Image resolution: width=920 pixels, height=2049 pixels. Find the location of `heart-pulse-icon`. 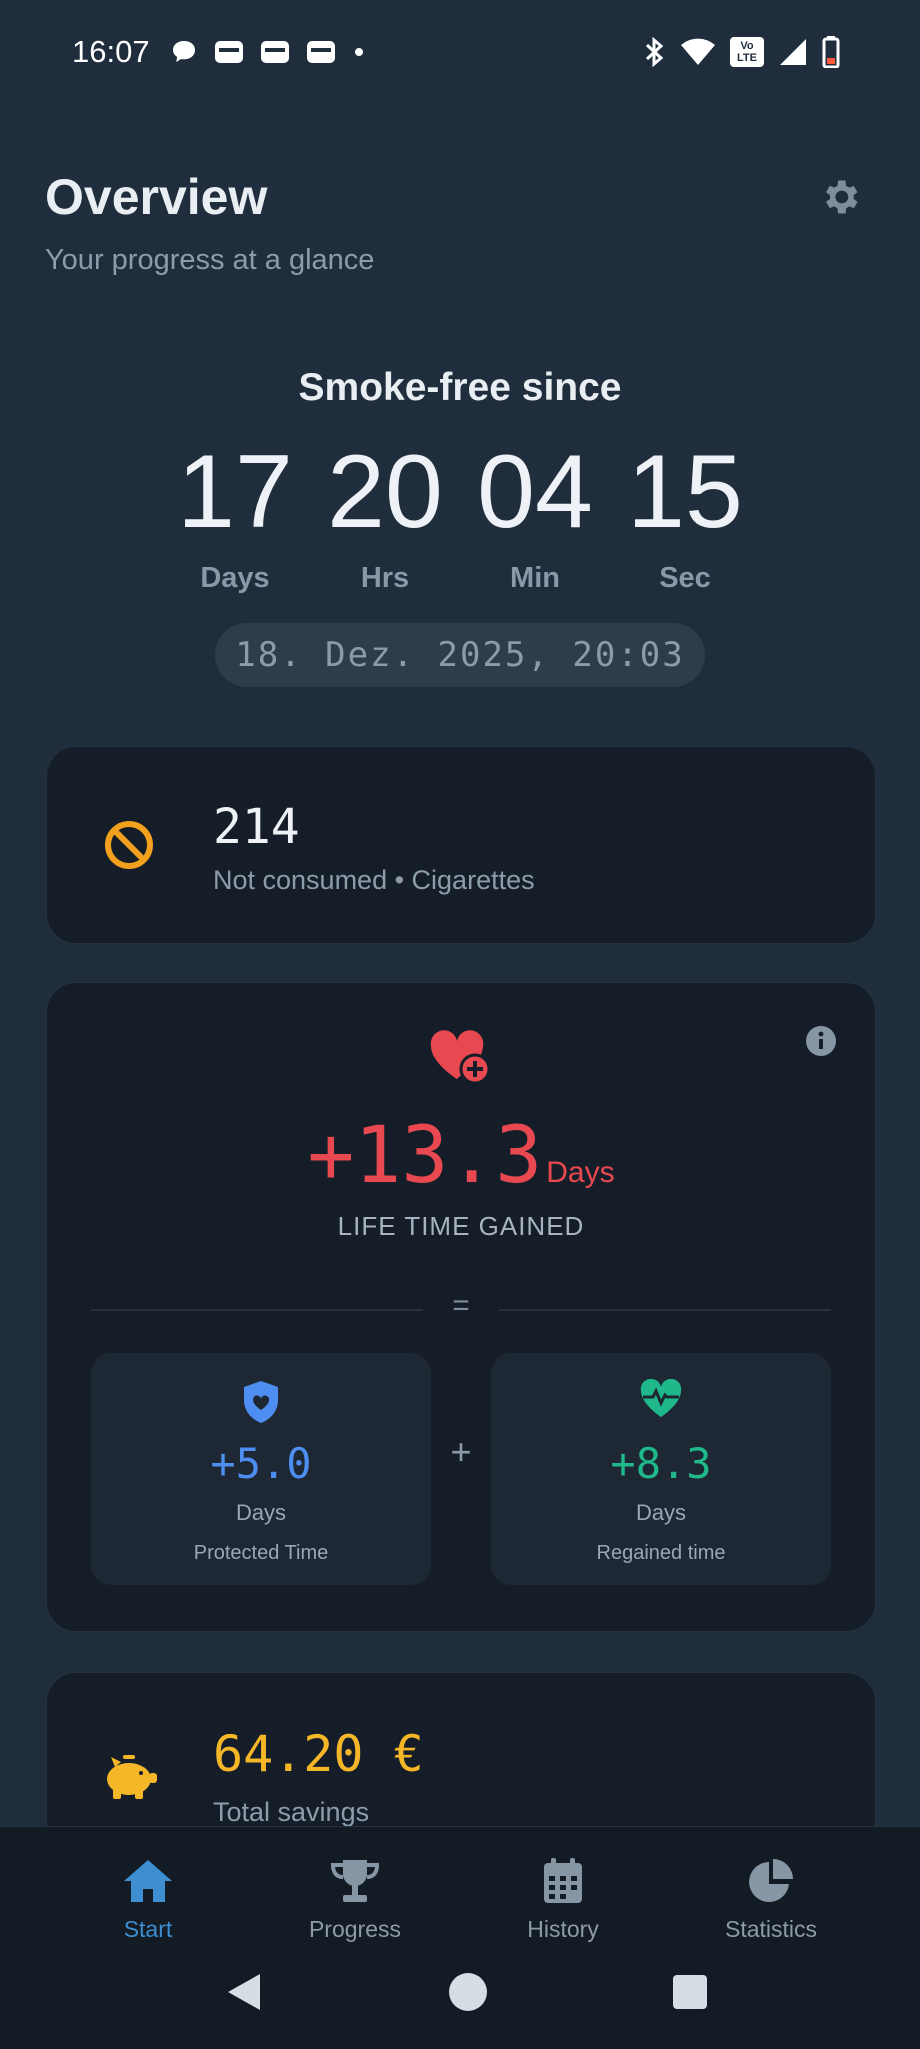

heart-pulse-icon is located at coordinates (661, 1401).